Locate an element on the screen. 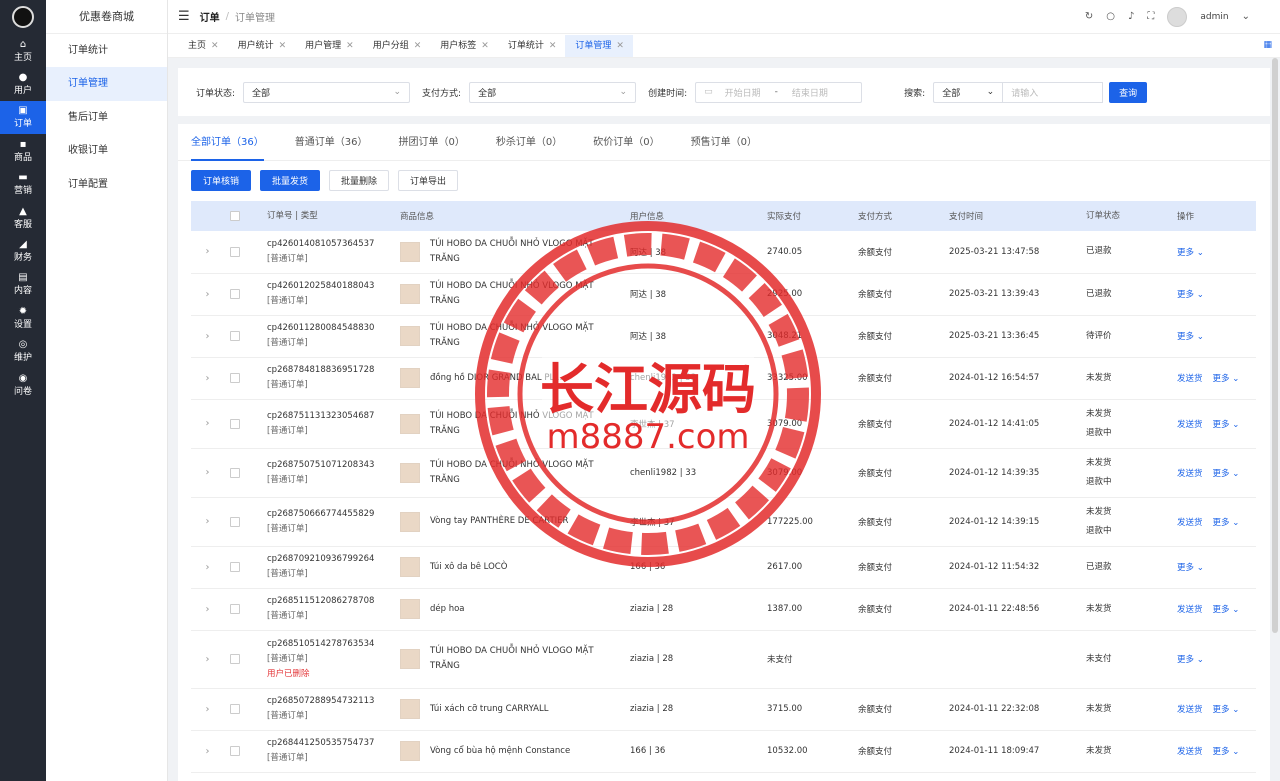 The height and width of the screenshot is (781, 1280). subnav-item-4: 订单配置 is located at coordinates (106, 184).